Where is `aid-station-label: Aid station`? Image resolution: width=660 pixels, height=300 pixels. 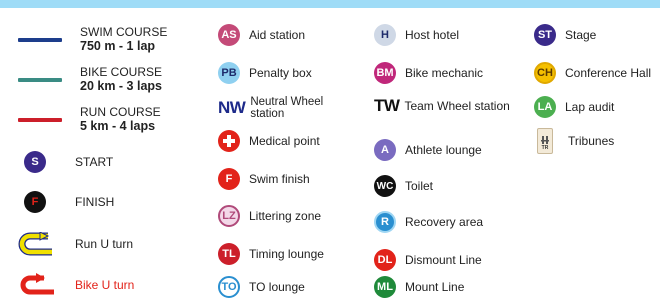
aid-station-label: Aid station is located at coordinates (277, 34).